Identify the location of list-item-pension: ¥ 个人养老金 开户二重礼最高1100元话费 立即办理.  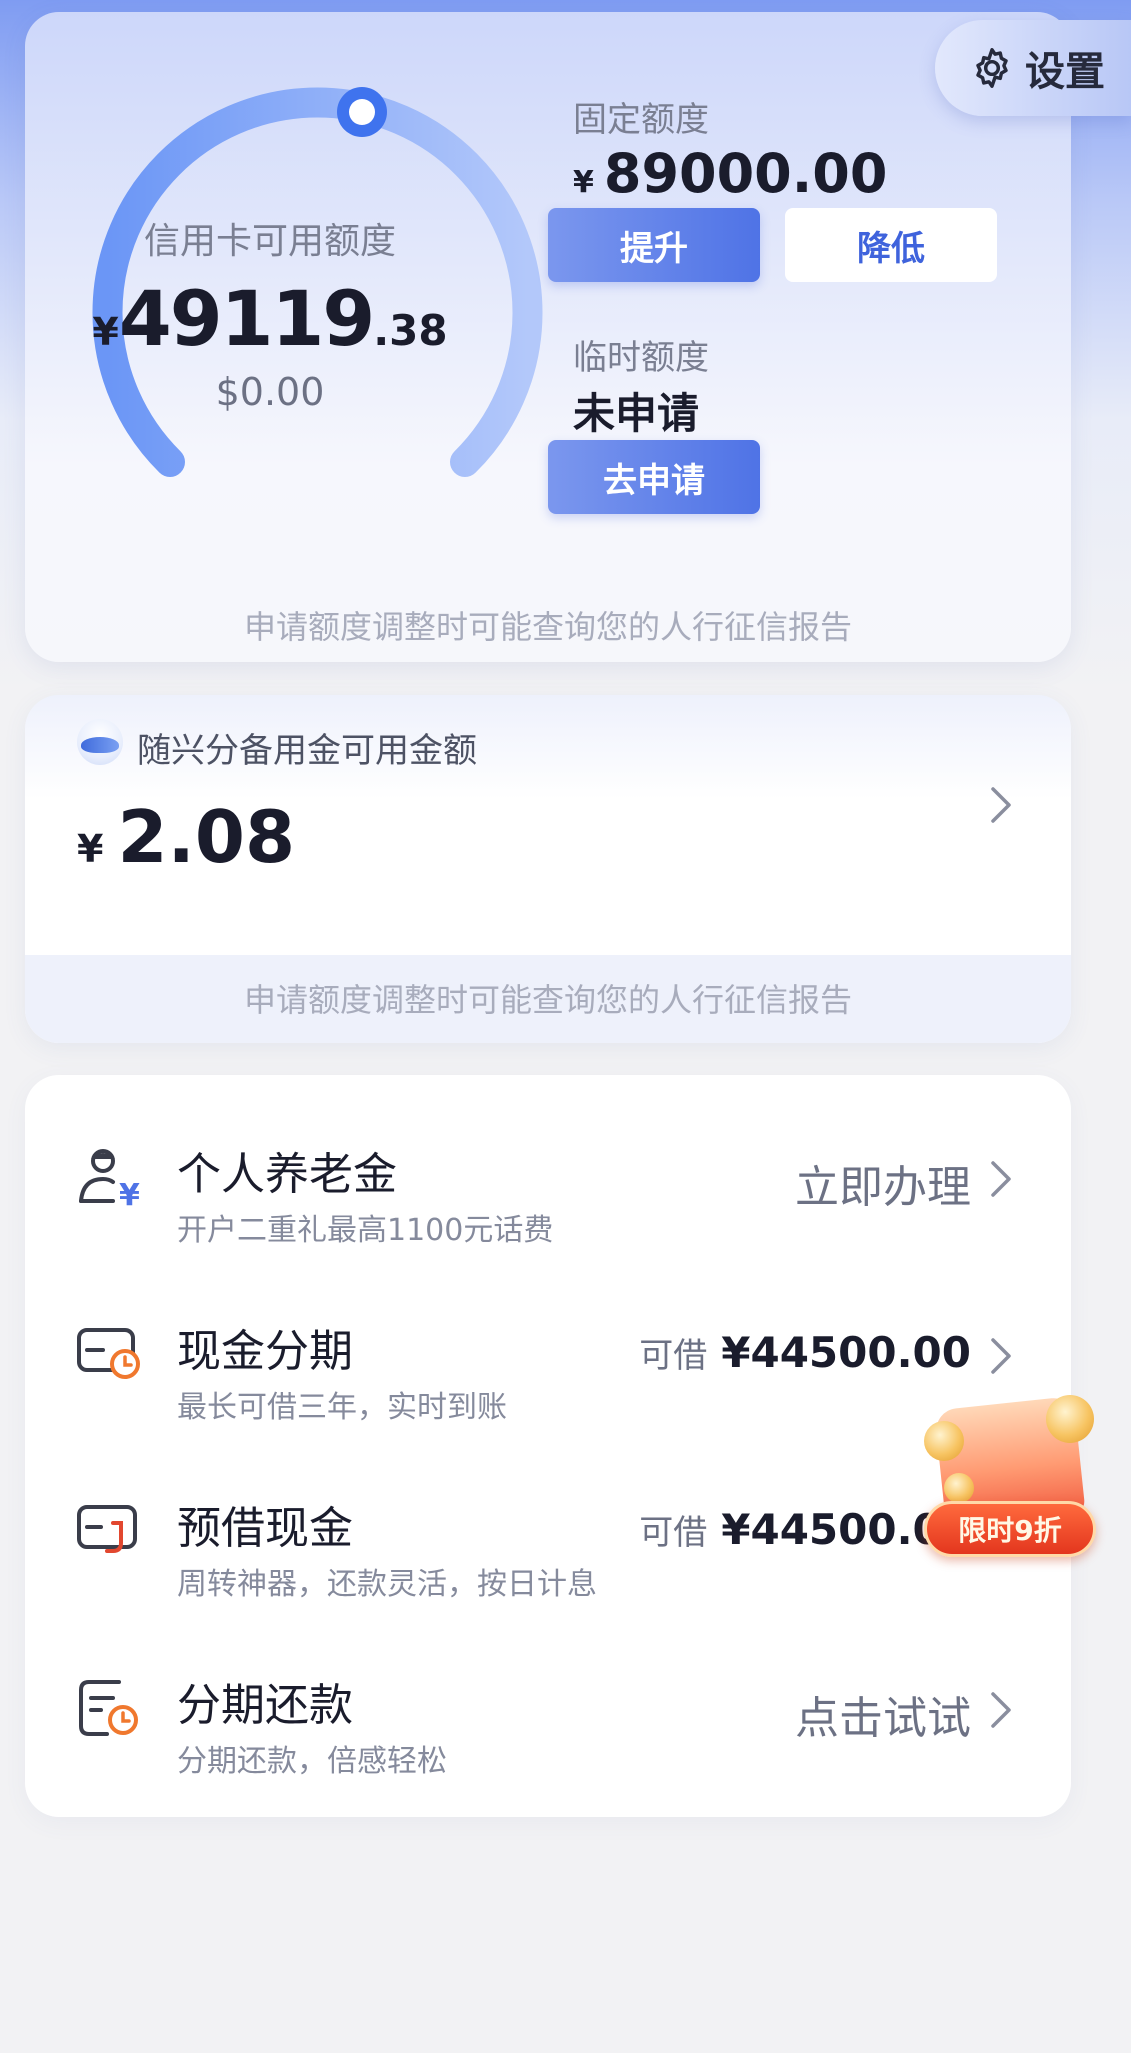
(548, 1178).